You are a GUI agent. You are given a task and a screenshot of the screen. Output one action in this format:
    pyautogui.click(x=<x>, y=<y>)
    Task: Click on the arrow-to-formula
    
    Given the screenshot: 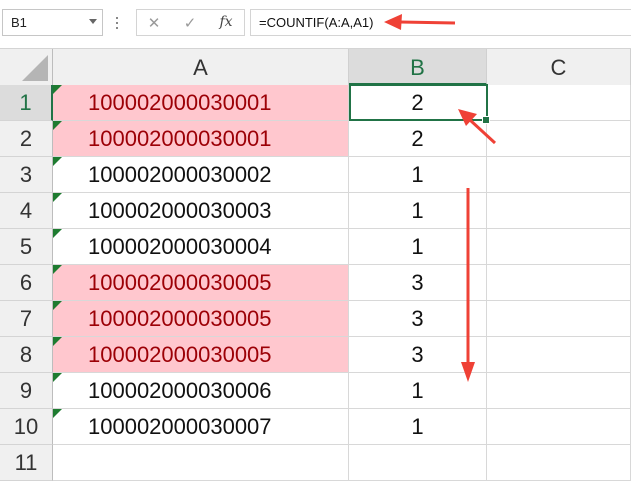 What is the action you would take?
    pyautogui.click(x=420, y=22)
    